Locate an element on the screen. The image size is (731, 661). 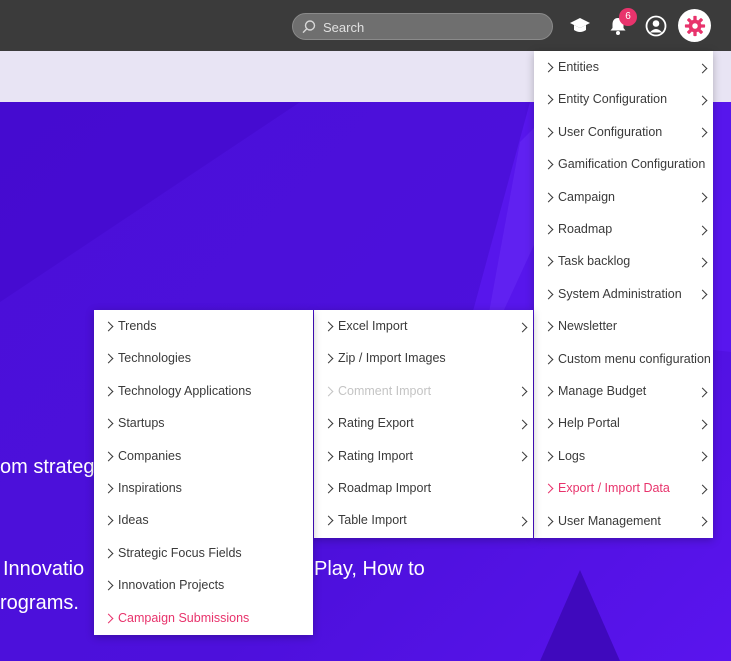
menu-item-label: Companies is located at coordinates (150, 455).